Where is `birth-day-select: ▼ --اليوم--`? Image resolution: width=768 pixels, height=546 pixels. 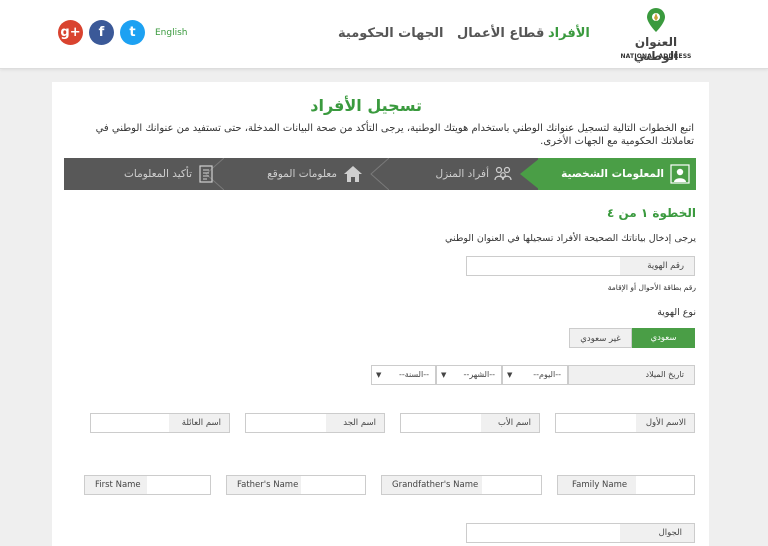
birth-day-select: ▼ --اليوم-- is located at coordinates (535, 375).